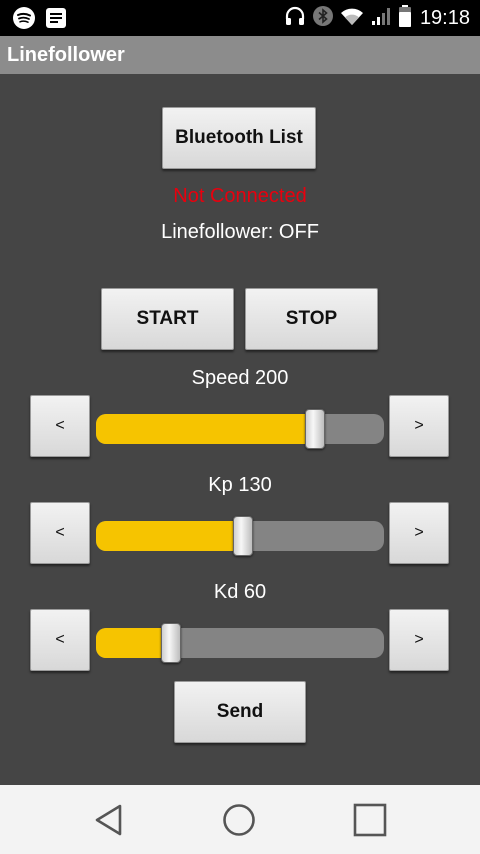  Describe the element at coordinates (24, 20) in the screenshot. I see `spotify-icon` at that location.